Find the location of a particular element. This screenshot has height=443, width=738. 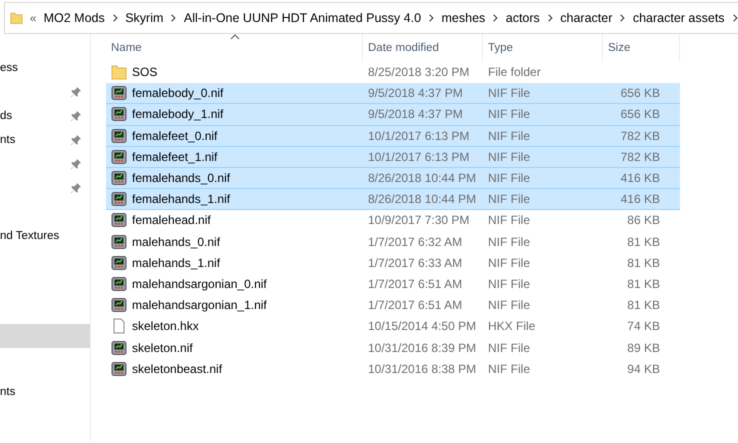

file-row: skeleton.hkx 10/15/2014 4:50 PM HKX File 74 KB is located at coordinates (393, 327).